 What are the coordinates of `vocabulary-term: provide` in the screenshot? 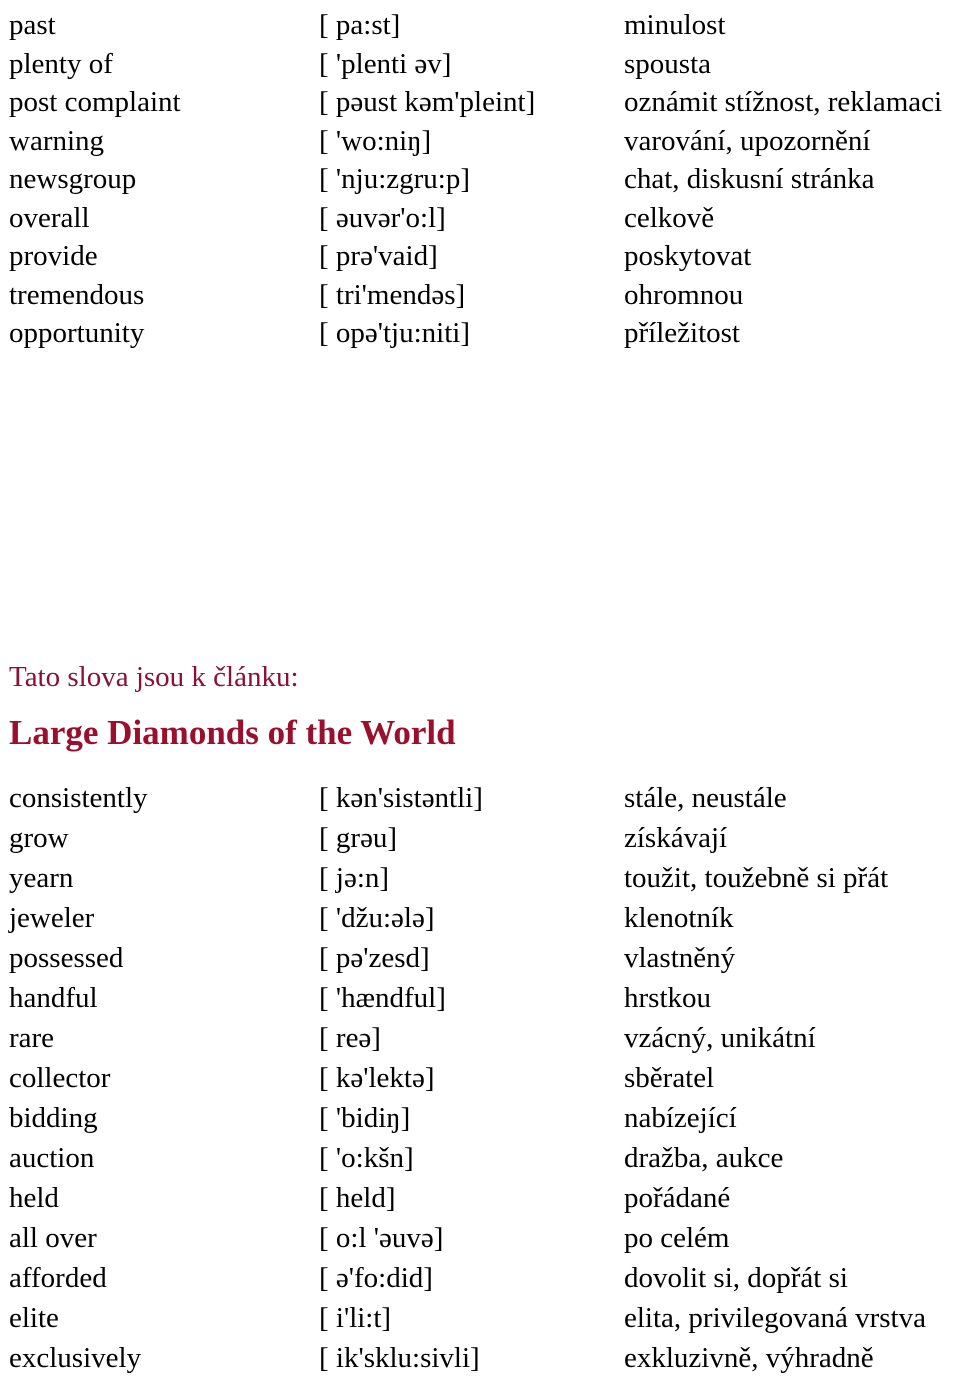 It's located at (53, 256).